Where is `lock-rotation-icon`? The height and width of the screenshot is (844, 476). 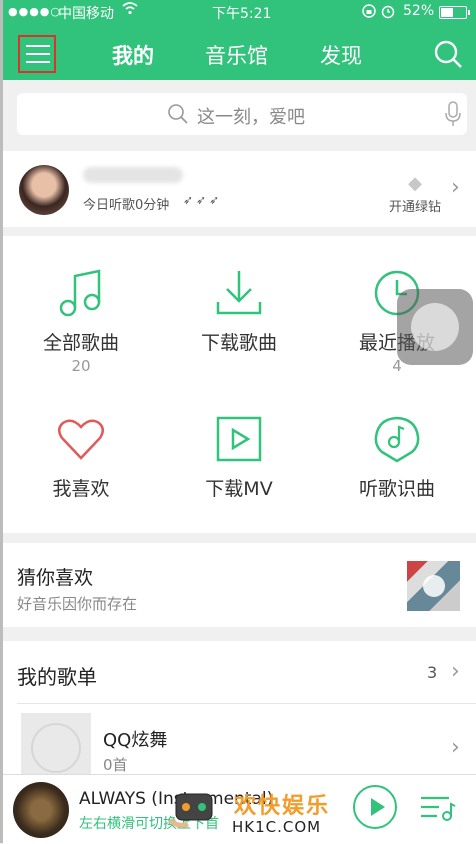
lock-rotation-icon is located at coordinates (380, 13).